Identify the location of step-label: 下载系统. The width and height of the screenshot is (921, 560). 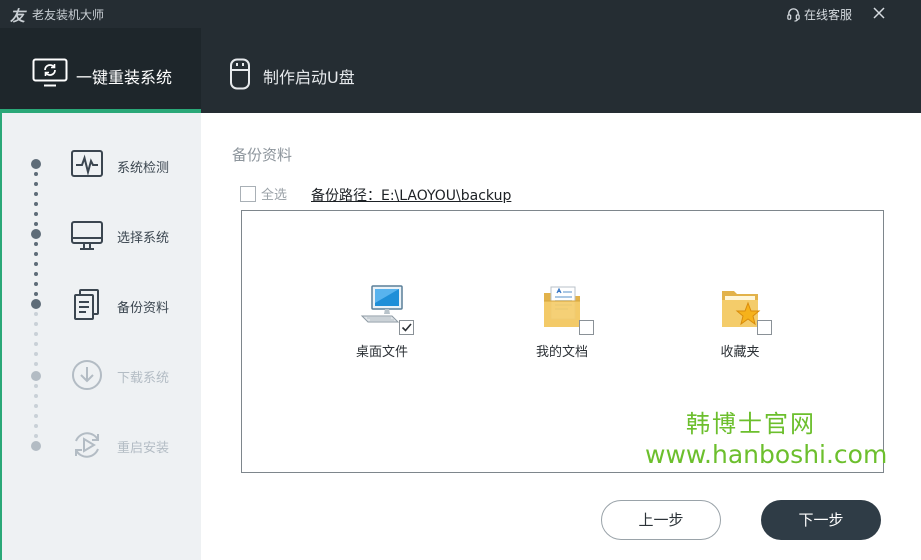
(143, 378).